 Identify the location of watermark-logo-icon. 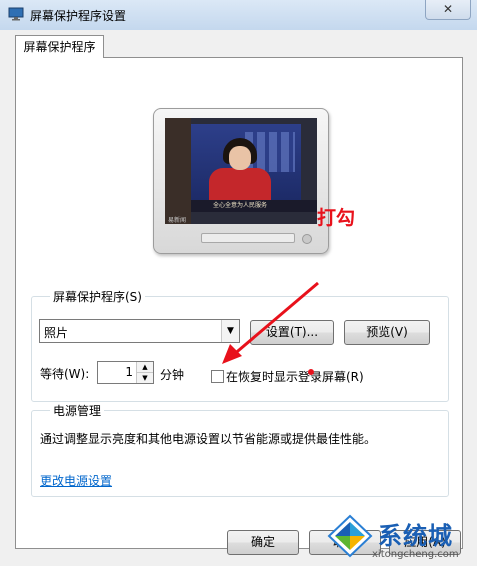
(350, 536).